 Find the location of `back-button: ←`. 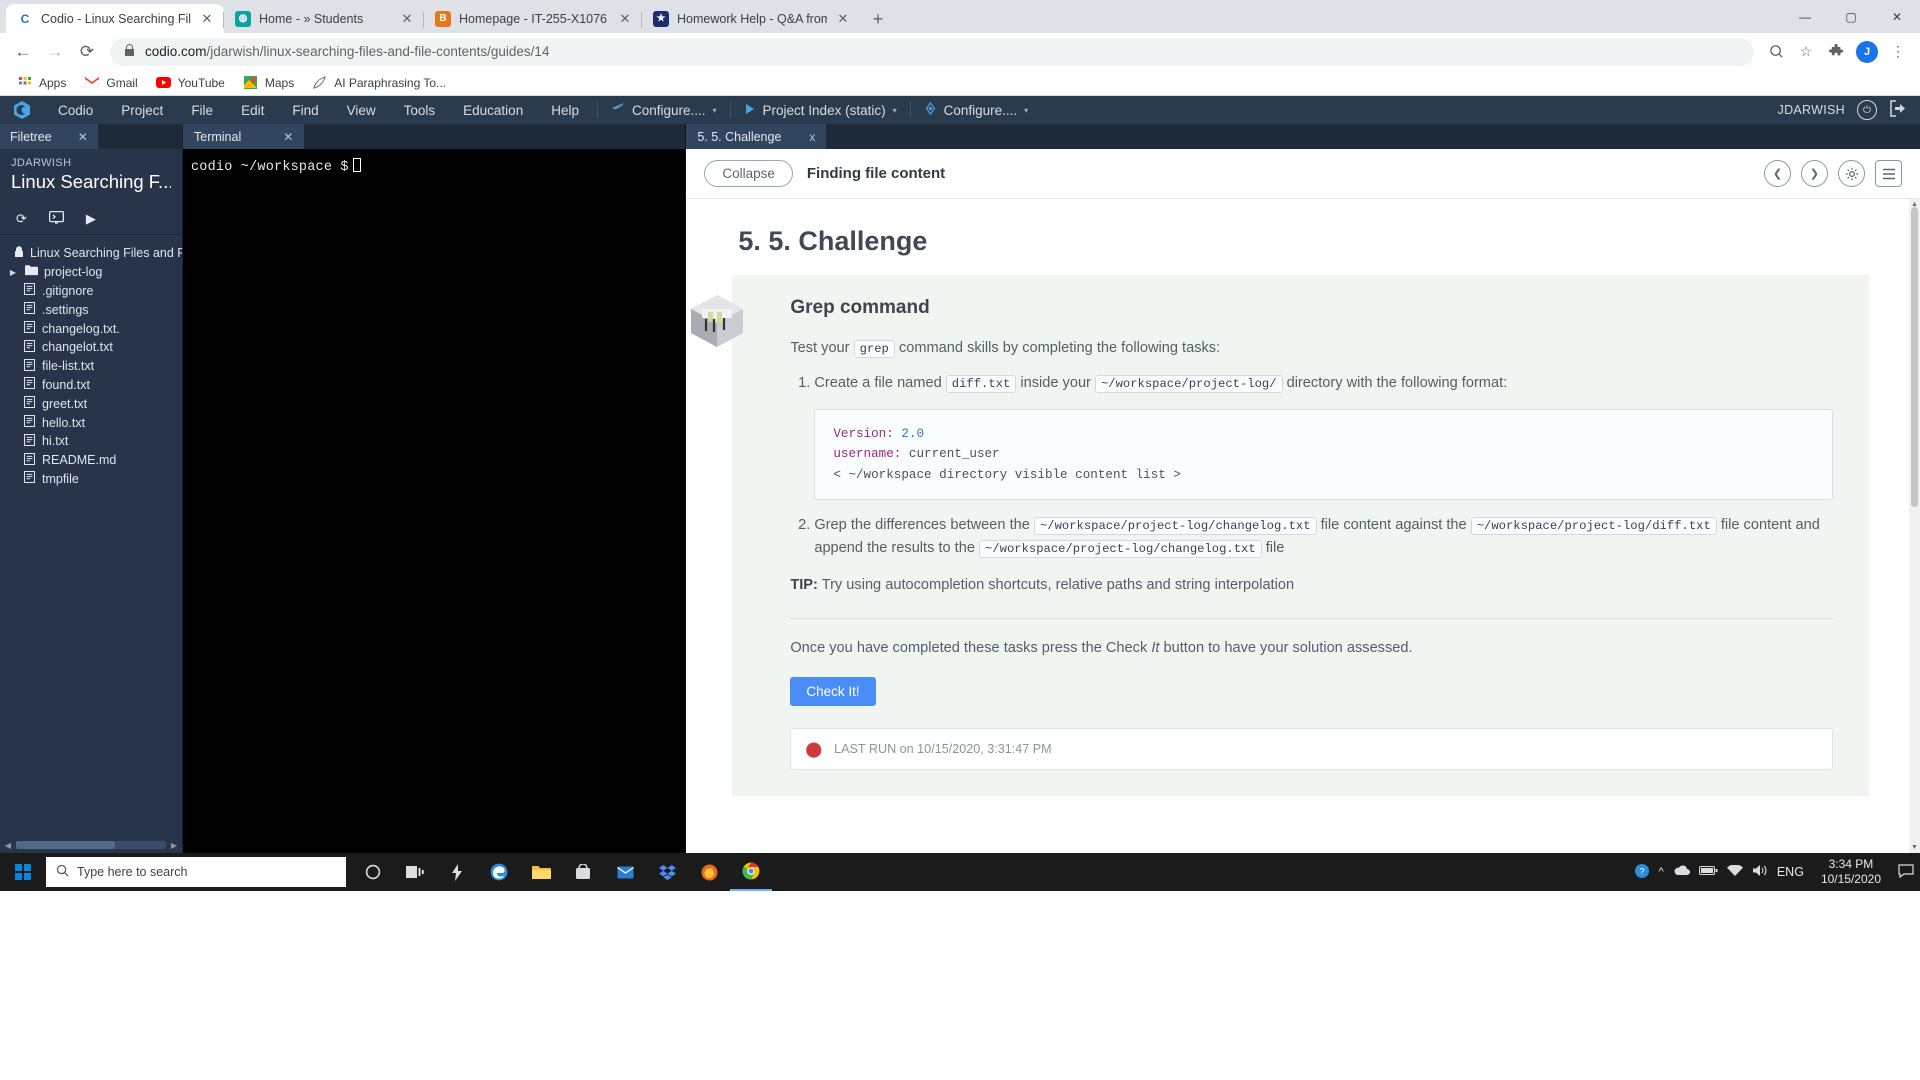

back-button: ← is located at coordinates (23, 52).